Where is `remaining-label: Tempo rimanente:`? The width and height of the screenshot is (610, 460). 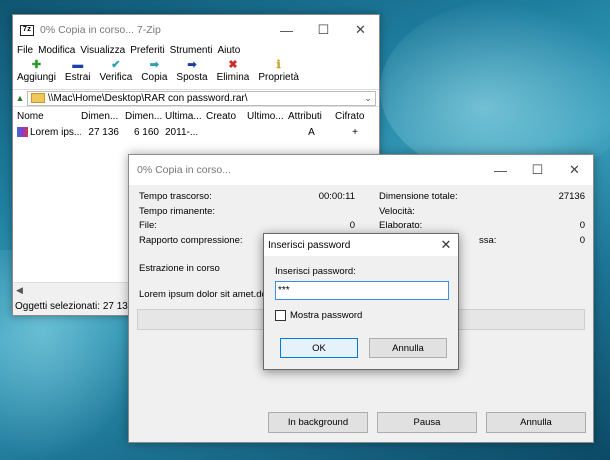 remaining-label: Tempo rimanente: is located at coordinates (177, 211).